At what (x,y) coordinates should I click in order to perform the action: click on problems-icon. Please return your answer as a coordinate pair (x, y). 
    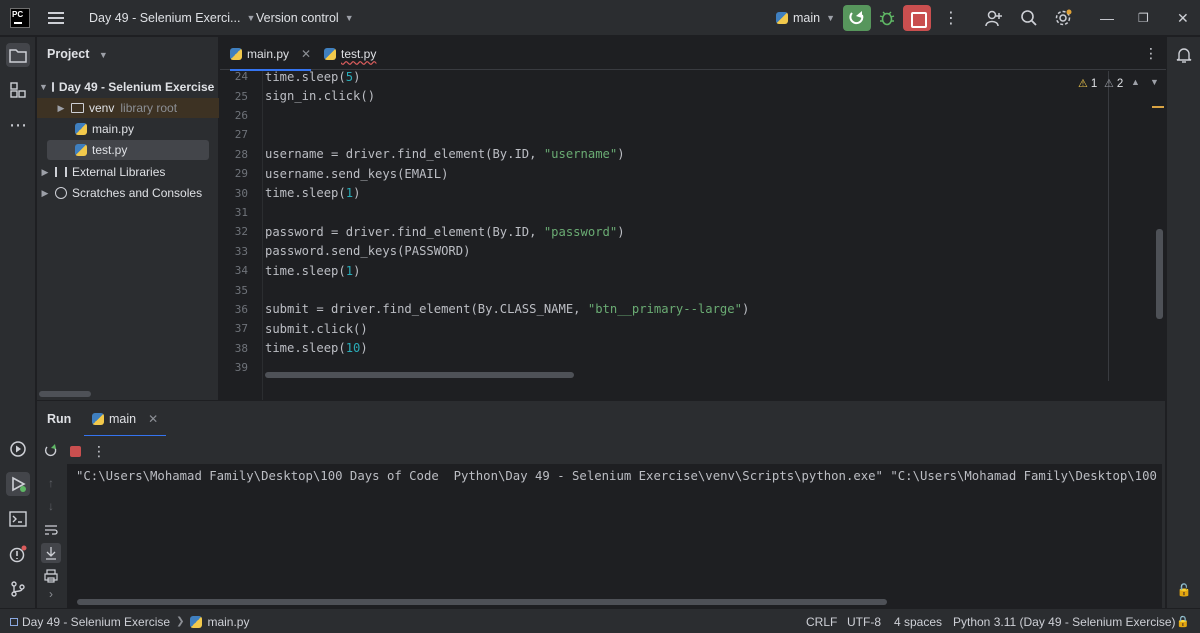
    Looking at the image, I should click on (18, 554).